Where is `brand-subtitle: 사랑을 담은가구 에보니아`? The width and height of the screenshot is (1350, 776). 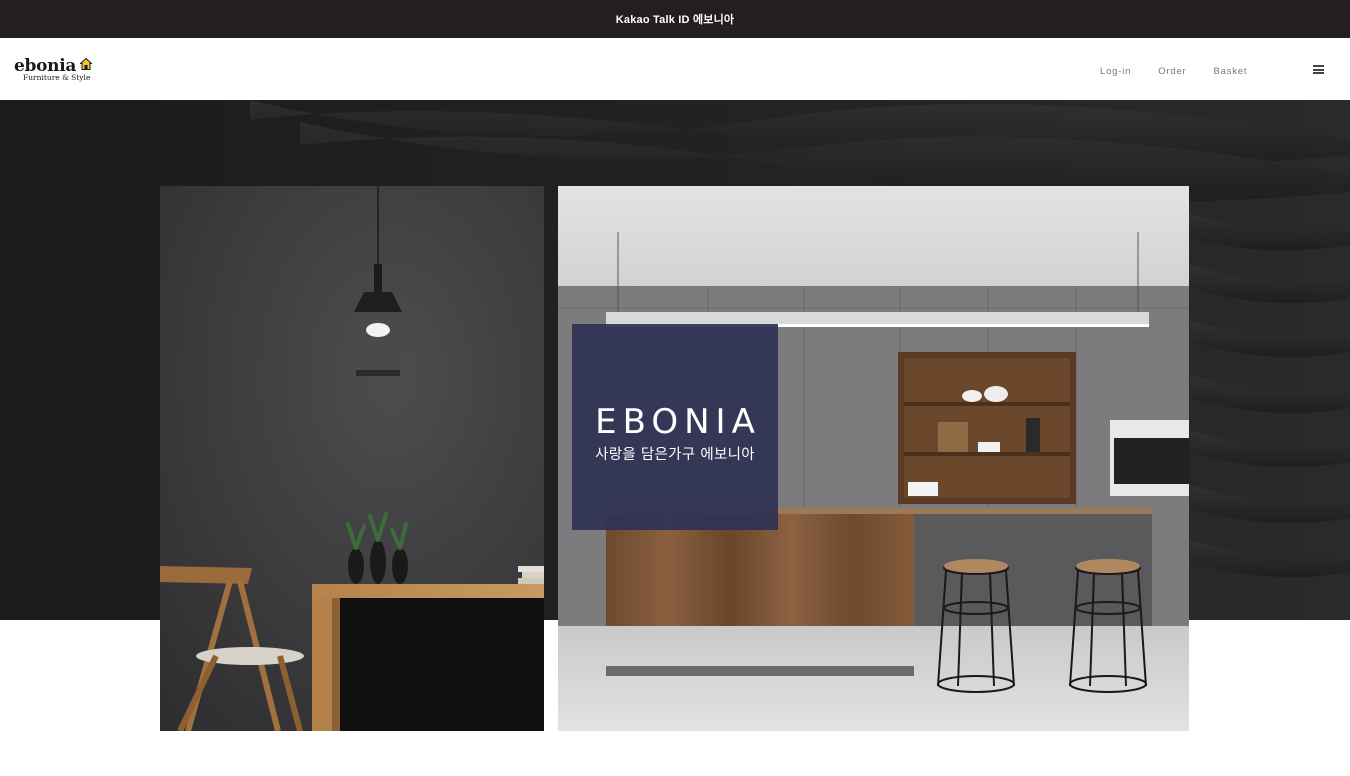
brand-subtitle: 사랑을 담은가구 에보니아 is located at coordinates (675, 455).